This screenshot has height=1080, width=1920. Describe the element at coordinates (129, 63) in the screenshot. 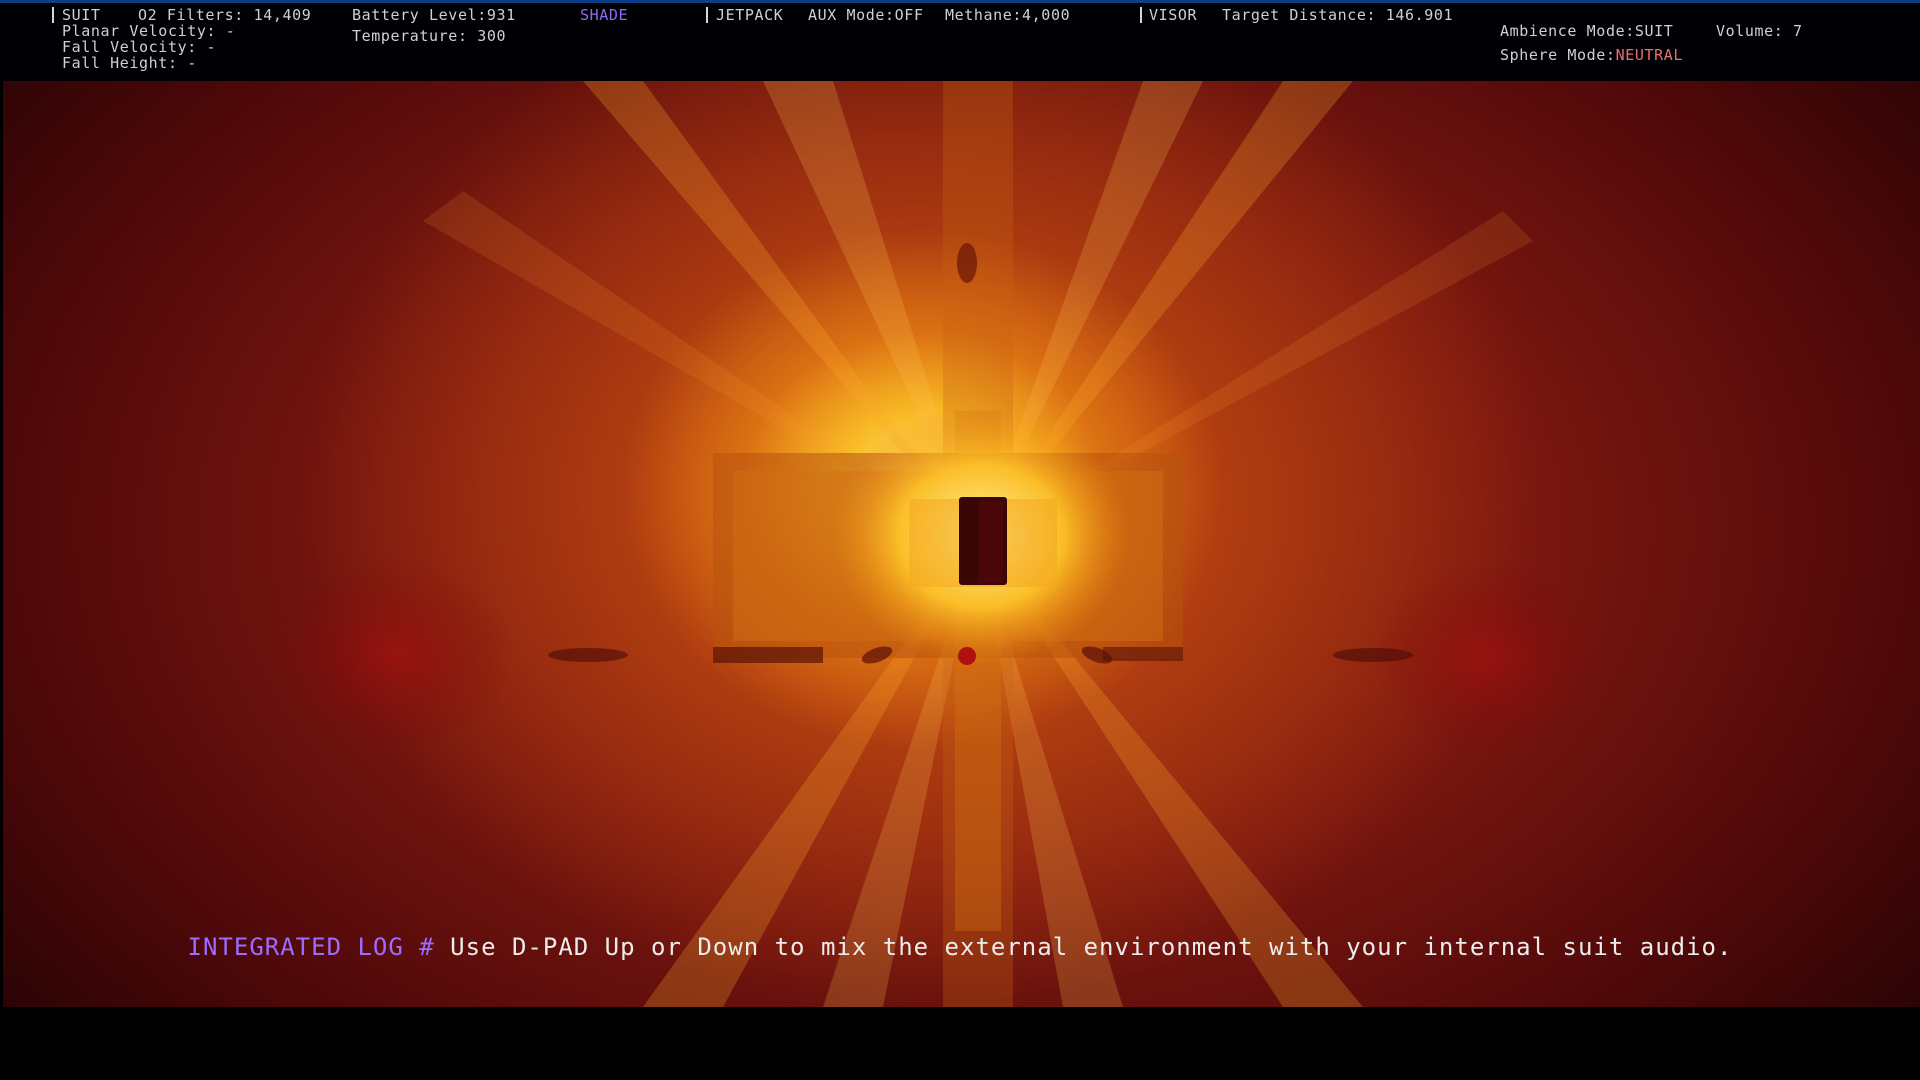

I see `fall-height-readout: Fall Height: -` at that location.